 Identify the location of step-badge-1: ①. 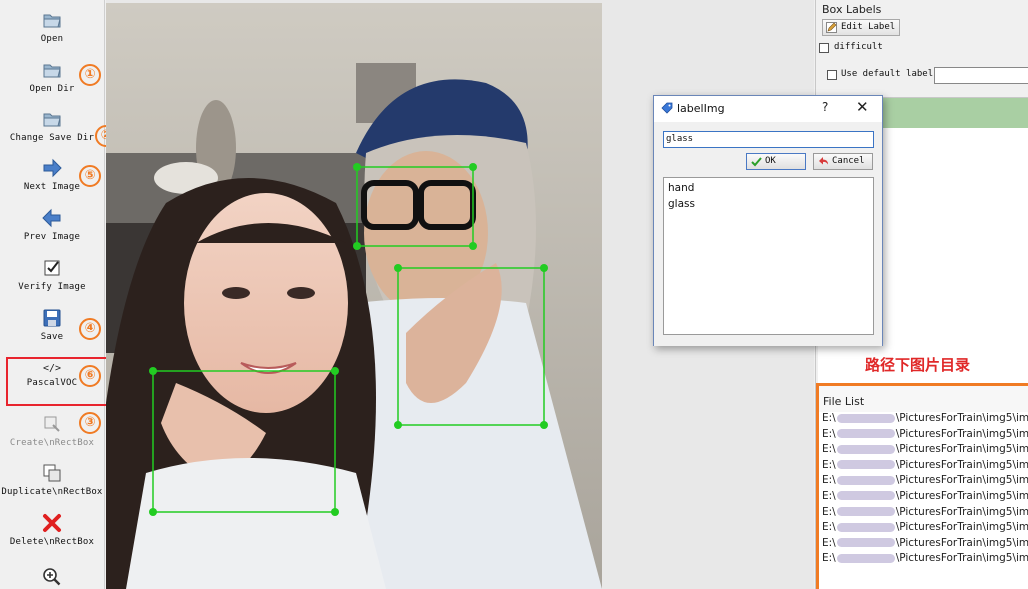
(90, 75).